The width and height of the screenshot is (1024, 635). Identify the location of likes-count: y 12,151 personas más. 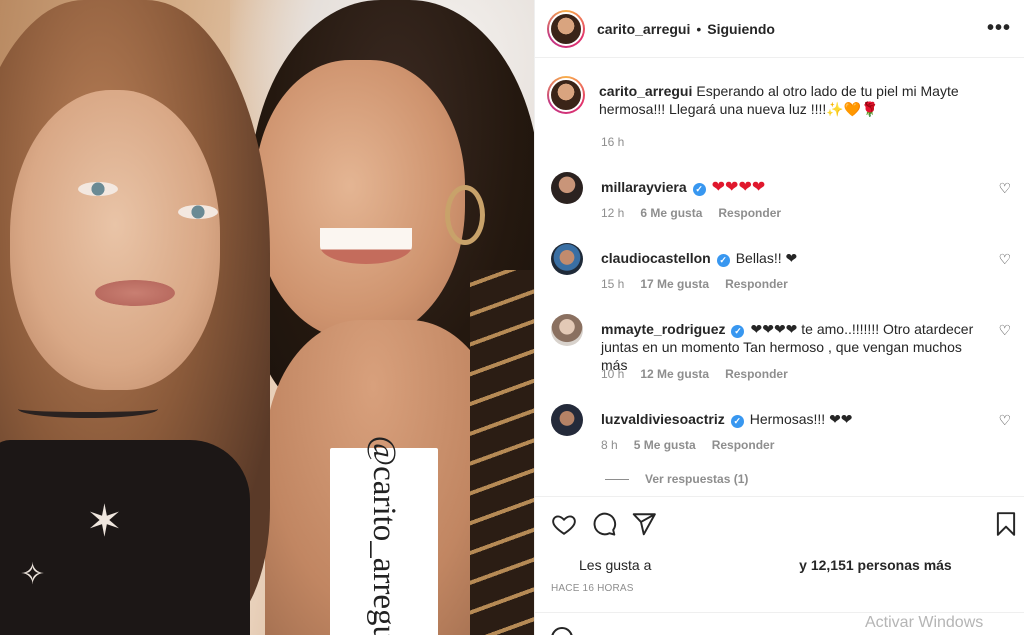
(875, 565).